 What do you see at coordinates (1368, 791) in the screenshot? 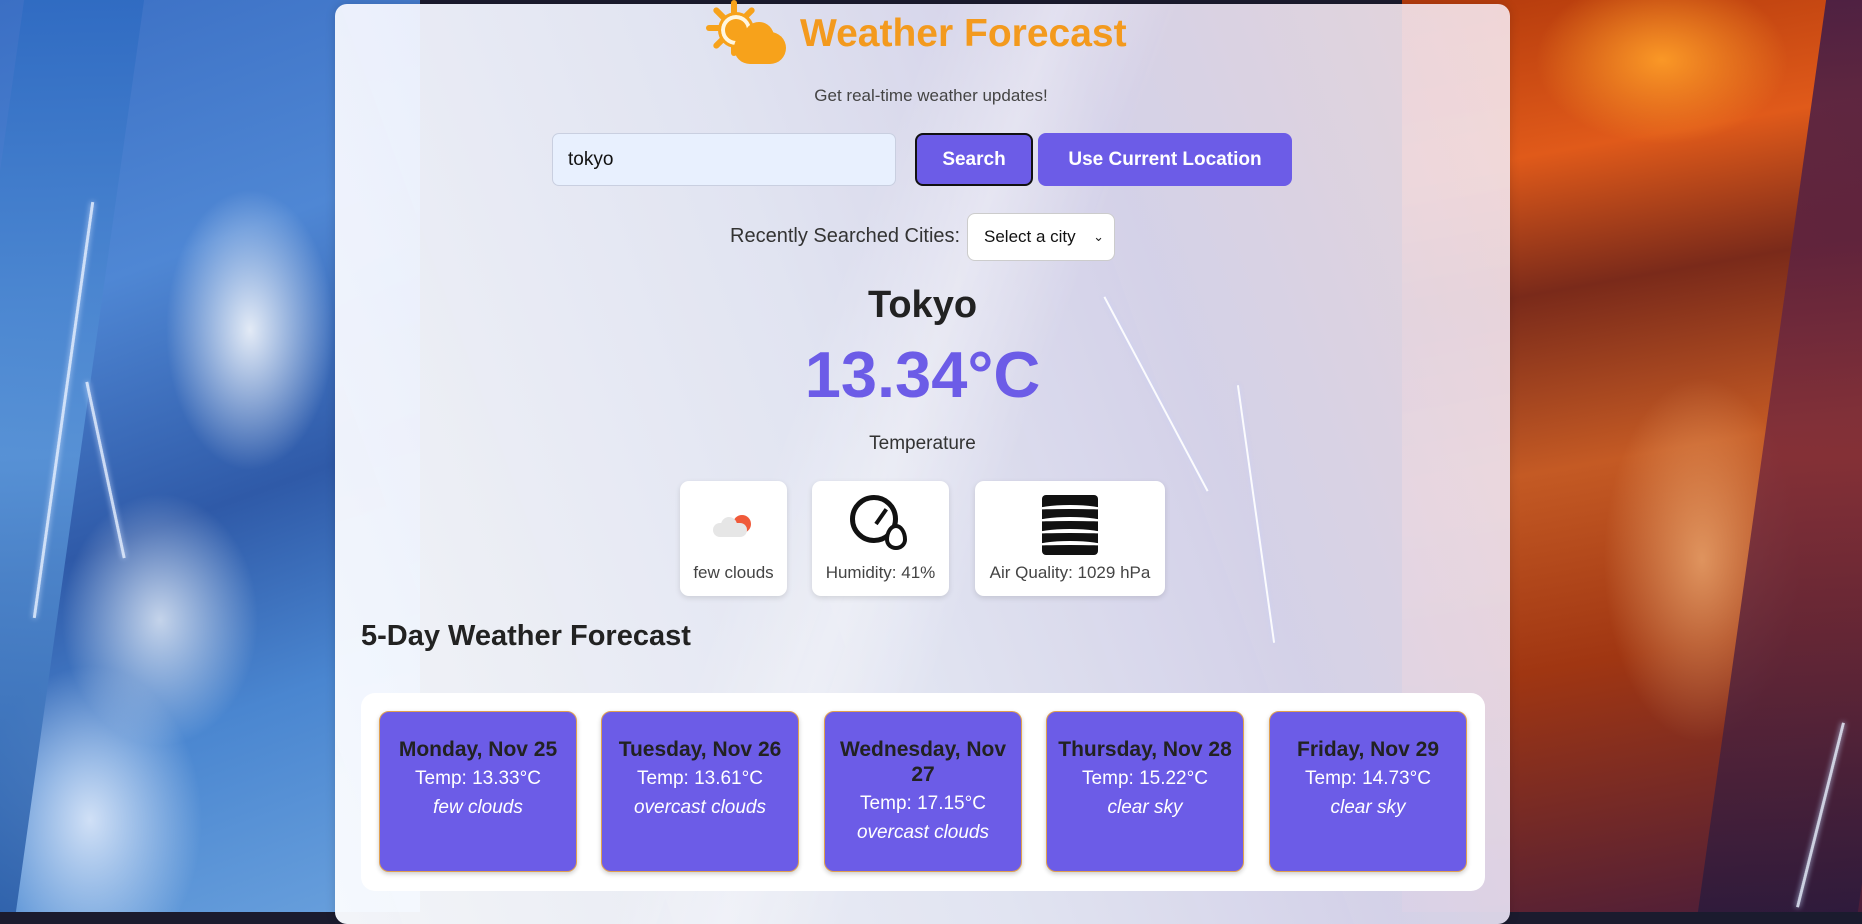
I see `forecast-day-card: Friday, Nov 29 Temp: 14.73°C clear sky` at bounding box center [1368, 791].